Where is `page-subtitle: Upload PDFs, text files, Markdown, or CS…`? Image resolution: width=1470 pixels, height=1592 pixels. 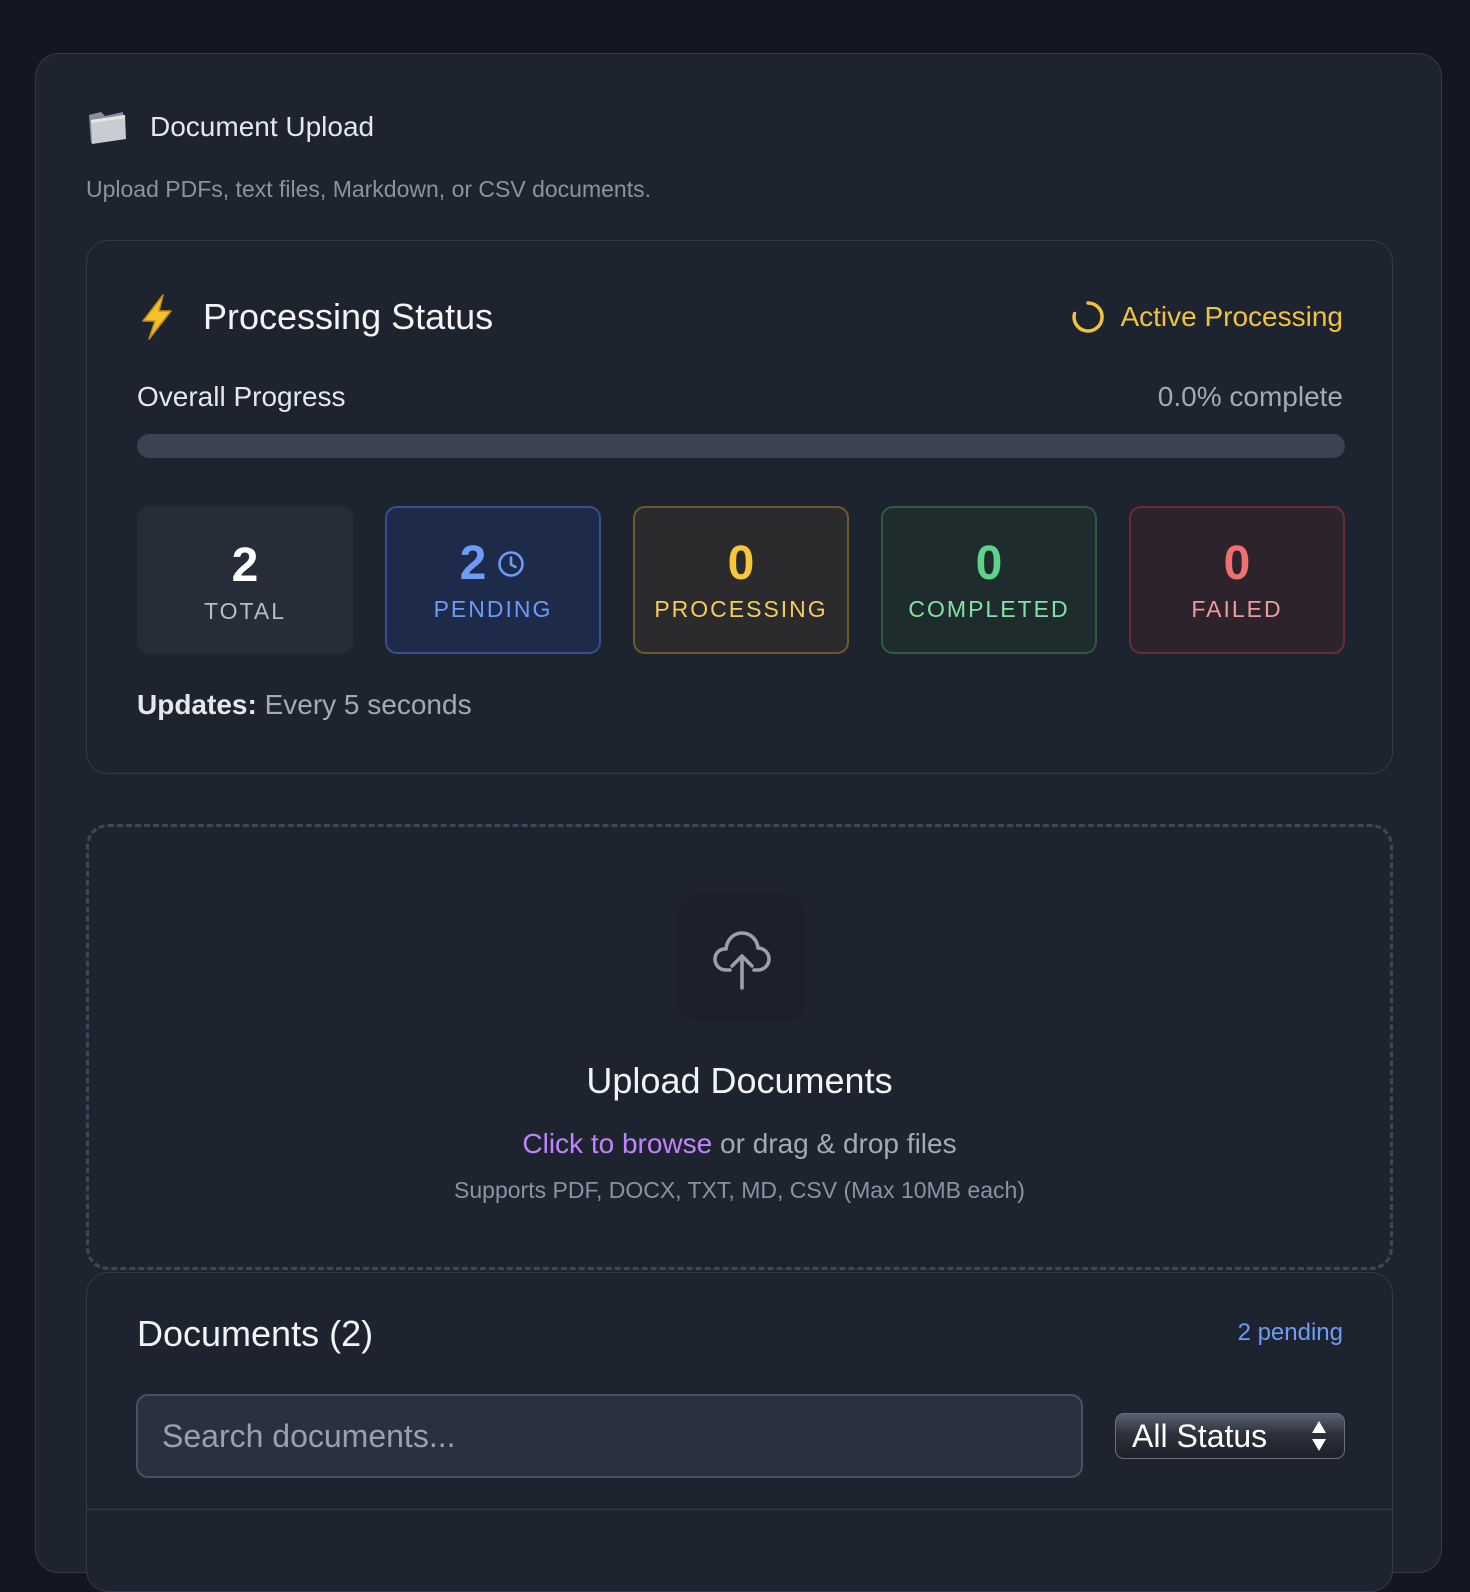 page-subtitle: Upload PDFs, text files, Markdown, or CS… is located at coordinates (368, 189).